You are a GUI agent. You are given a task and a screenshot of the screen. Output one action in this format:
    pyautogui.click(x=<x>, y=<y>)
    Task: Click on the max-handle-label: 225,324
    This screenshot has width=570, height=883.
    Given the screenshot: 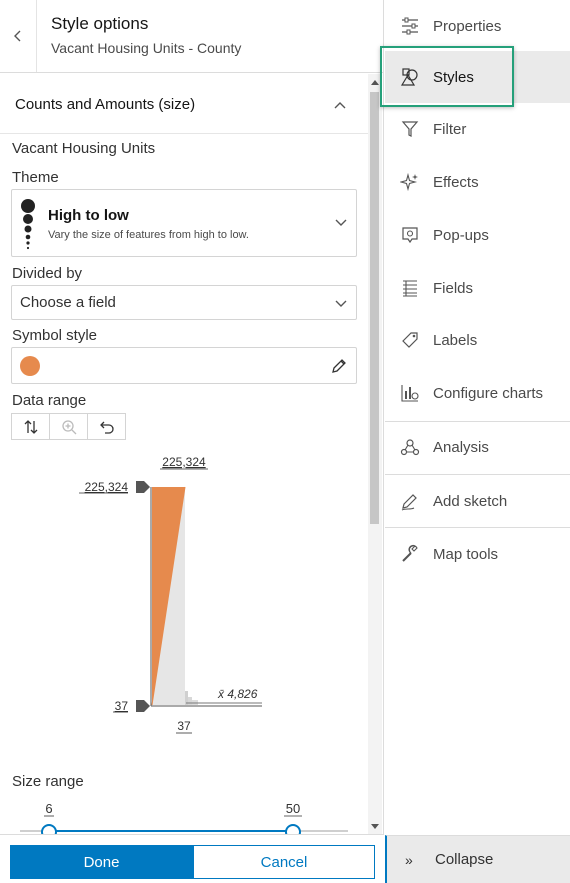 What is the action you would take?
    pyautogui.click(x=107, y=487)
    